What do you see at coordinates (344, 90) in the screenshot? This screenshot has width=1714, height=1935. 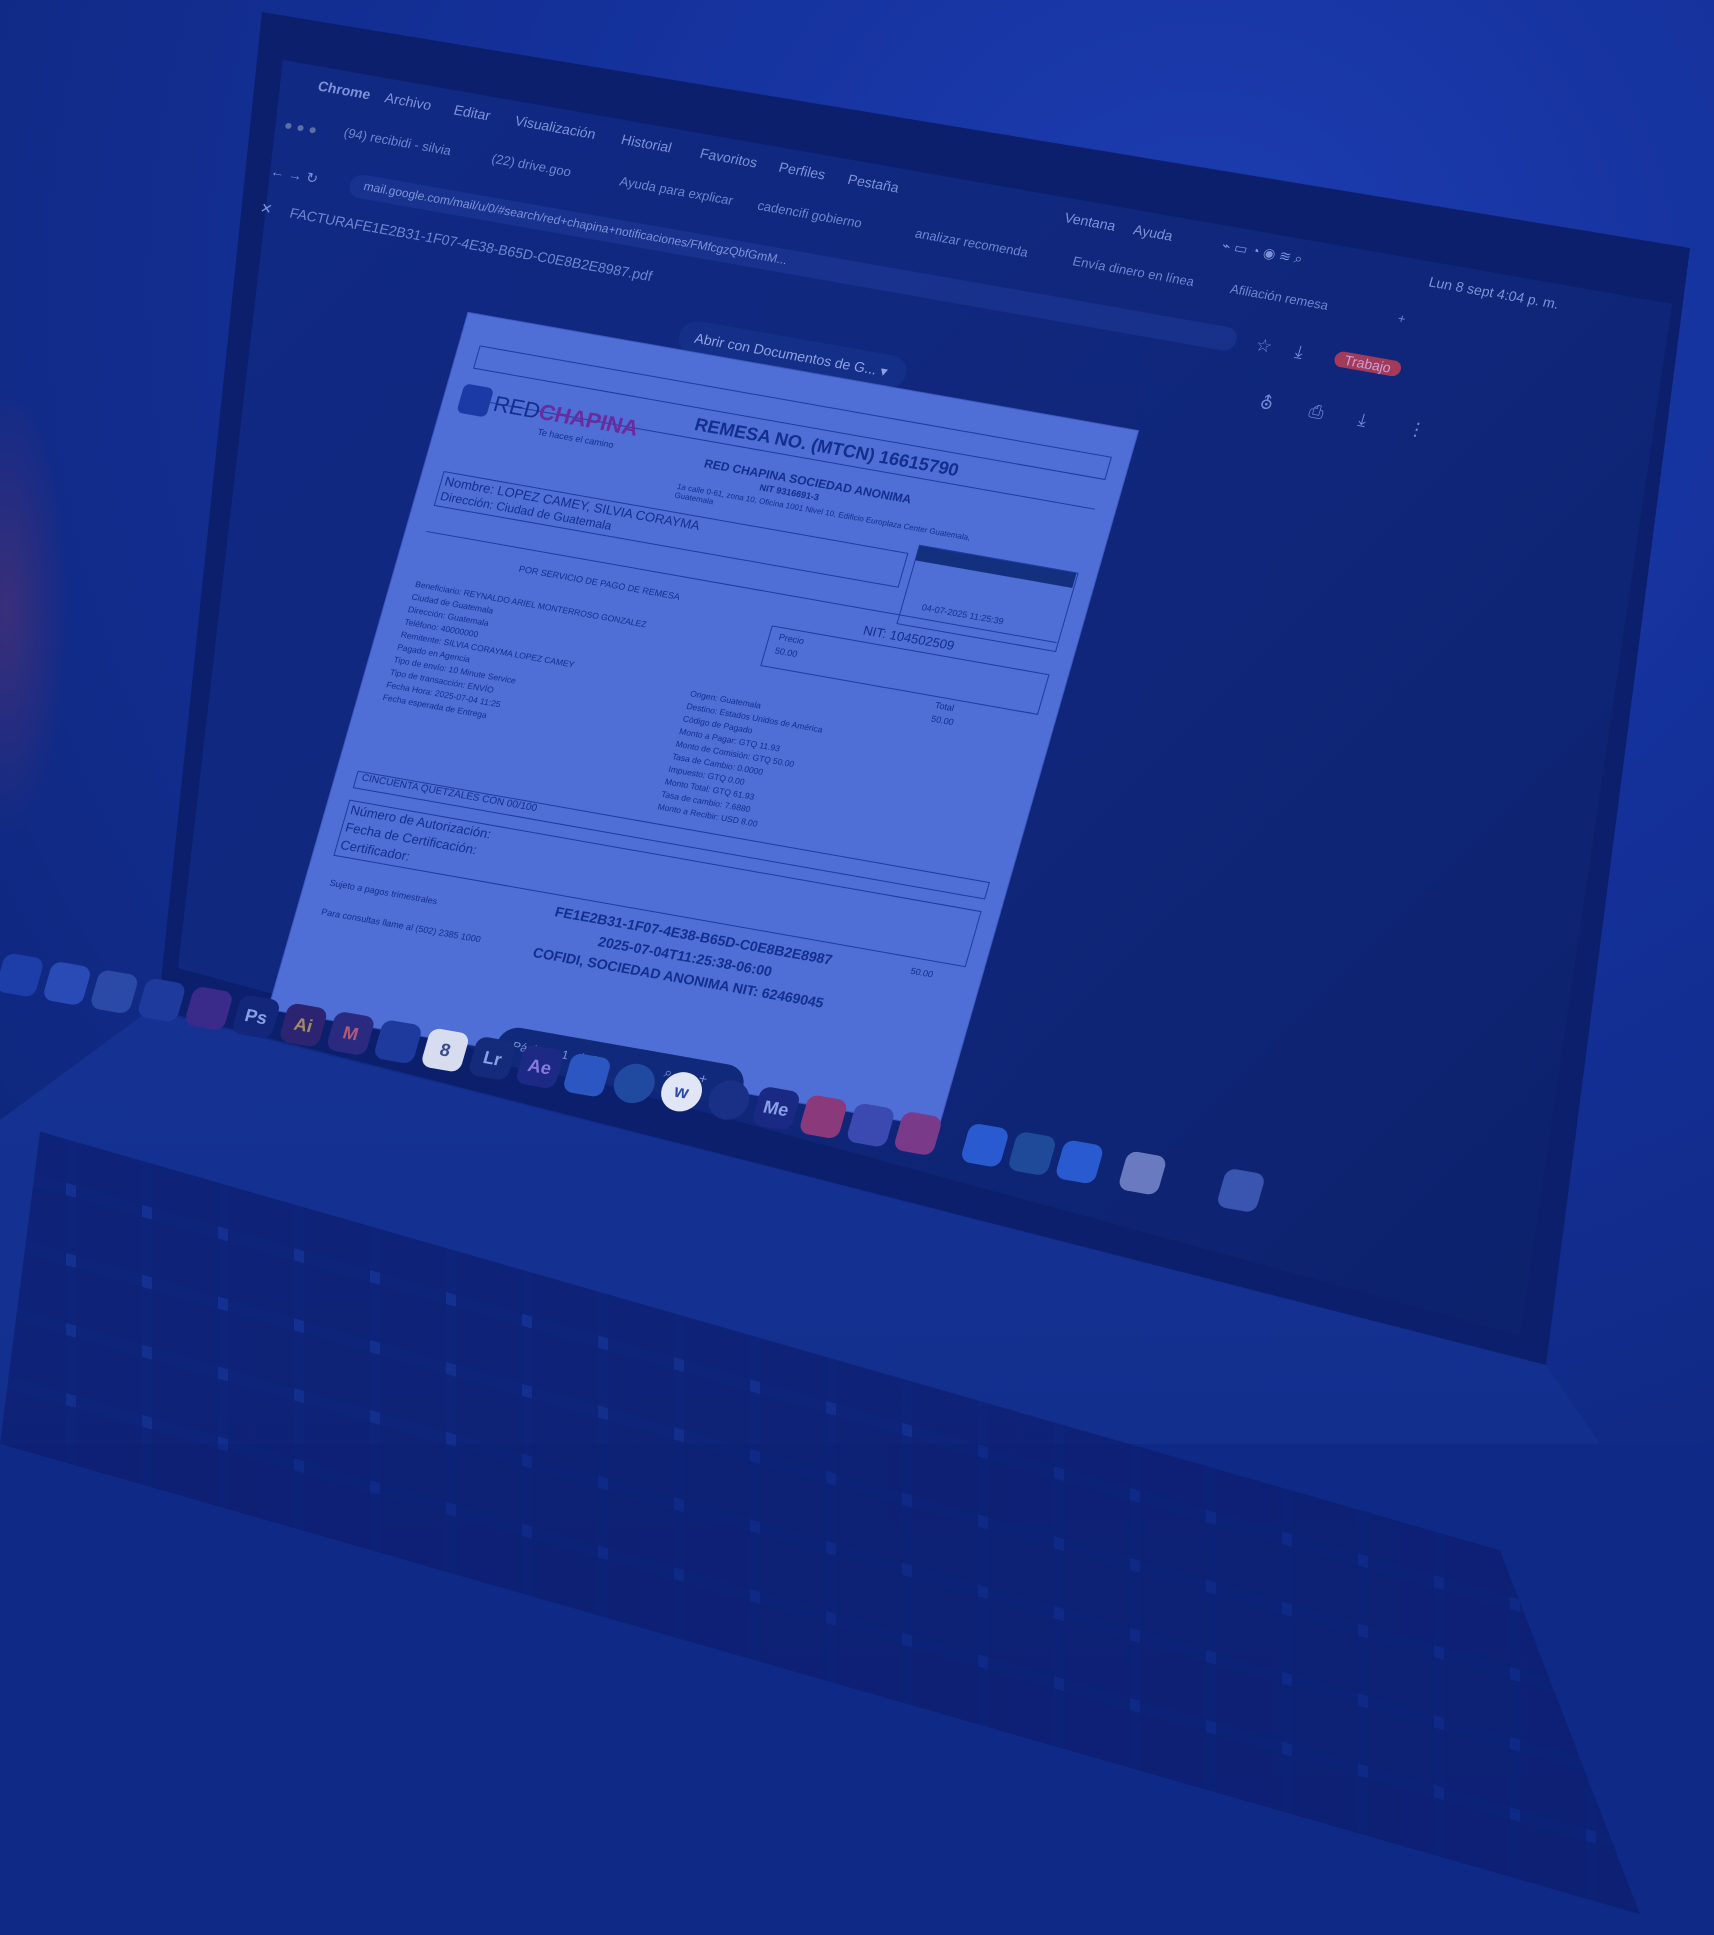 I see `menu-app-name: Chrome` at bounding box center [344, 90].